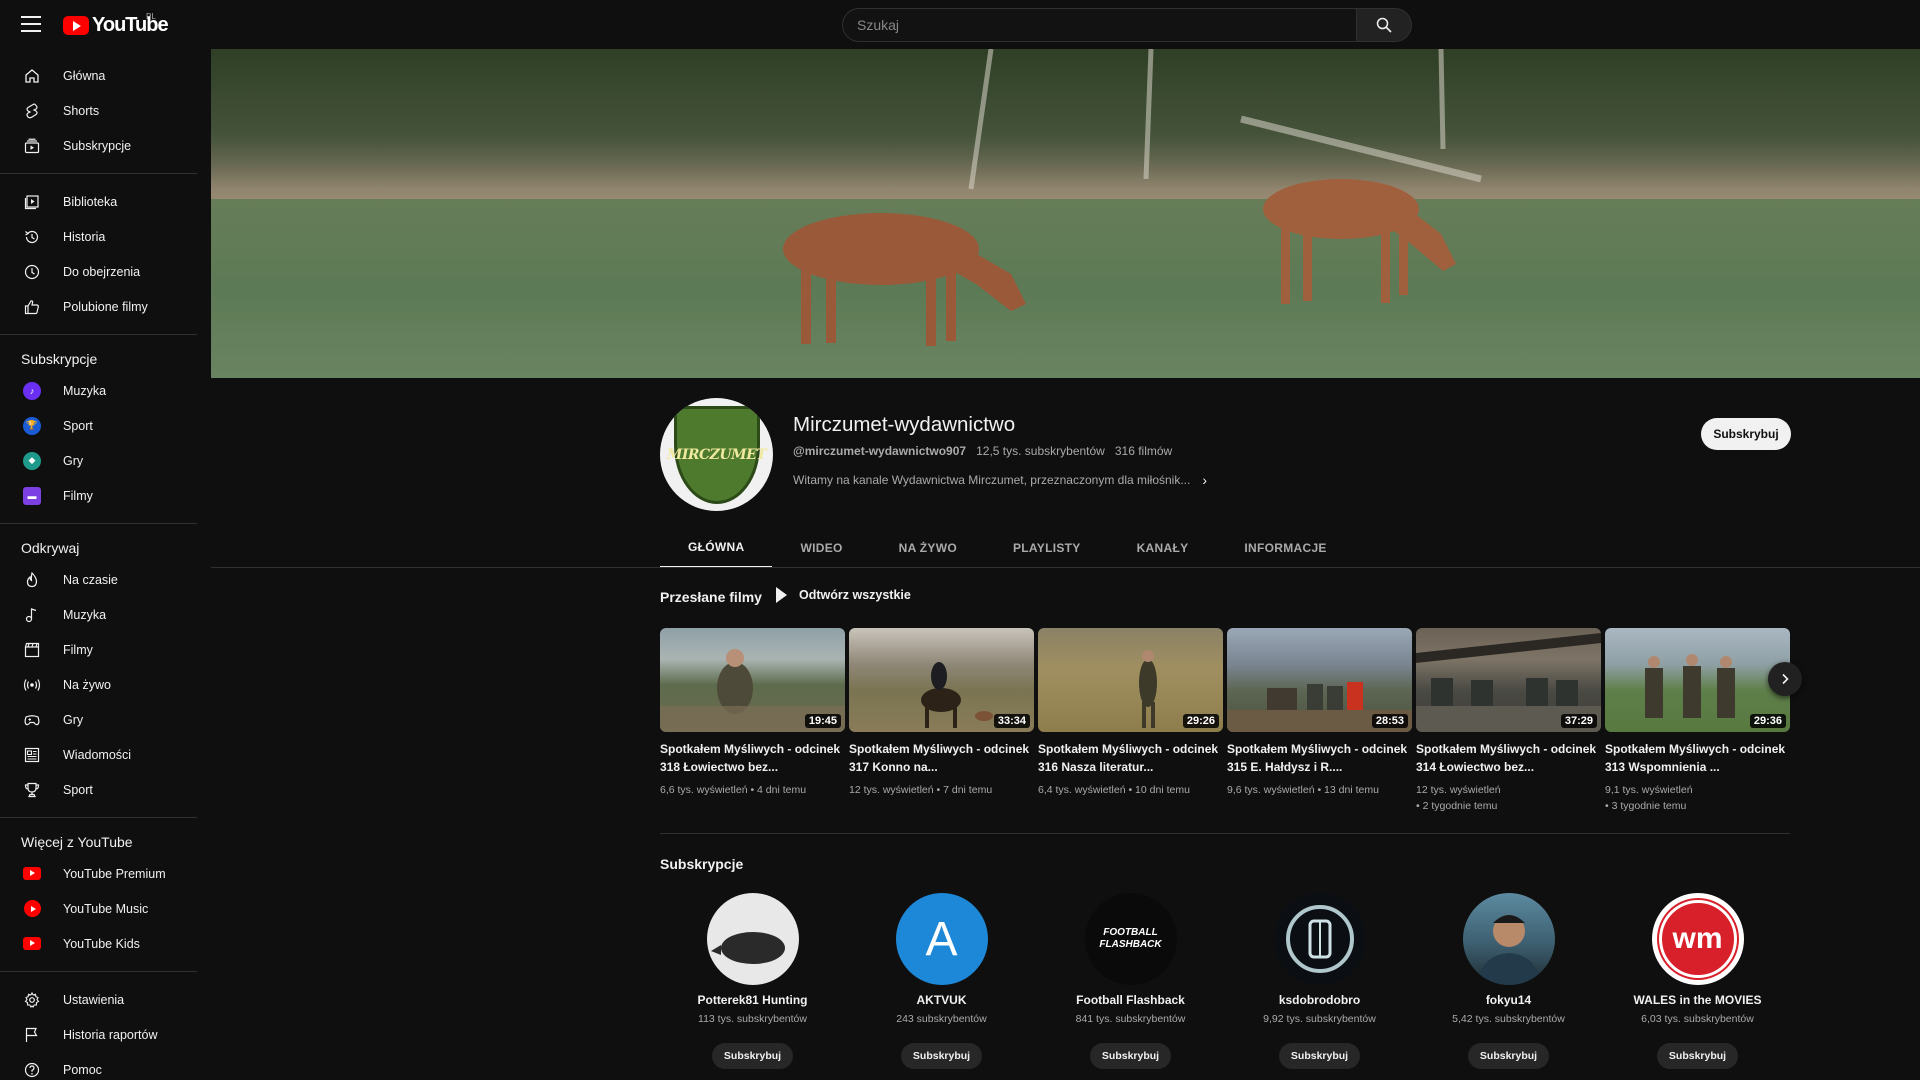  I want to click on video-thumbnail: 28:53, so click(1319, 680).